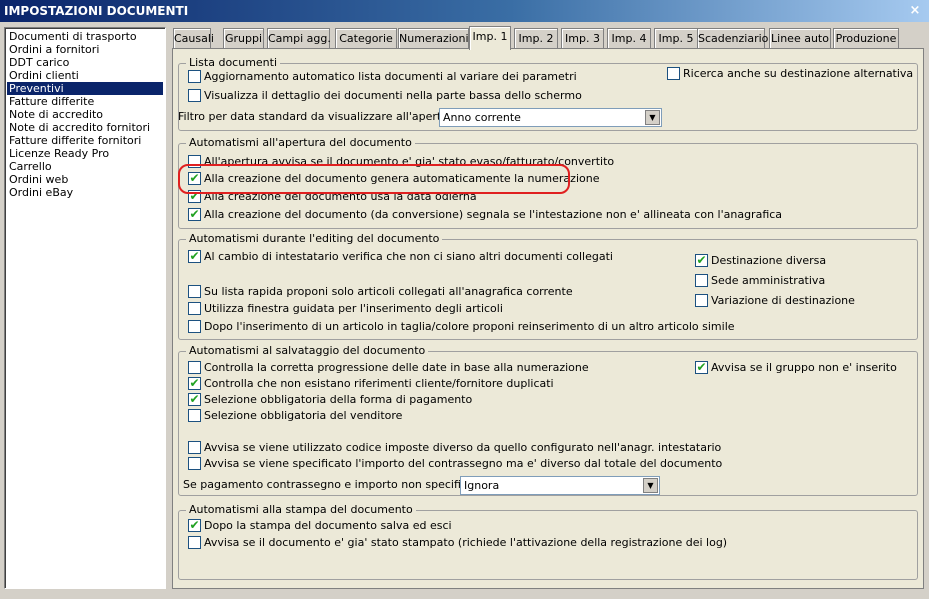 This screenshot has width=929, height=599. Describe the element at coordinates (85, 166) in the screenshot. I see `list-item: Carrello` at that location.